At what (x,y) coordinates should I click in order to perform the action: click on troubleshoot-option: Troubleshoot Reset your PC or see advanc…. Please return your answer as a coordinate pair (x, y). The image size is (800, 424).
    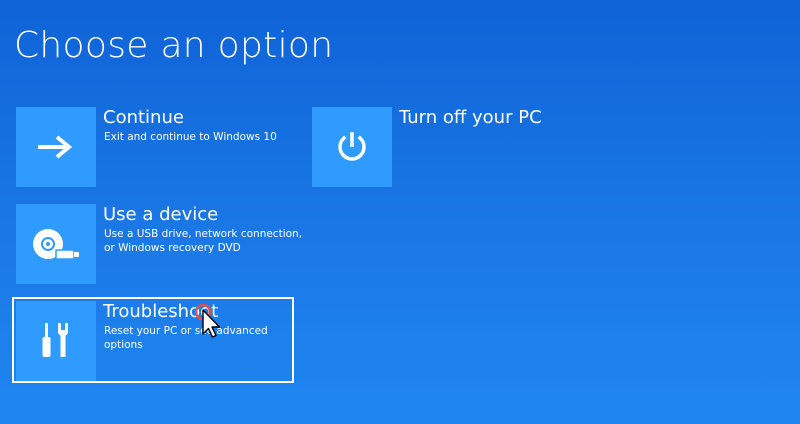
    Looking at the image, I should click on (156, 341).